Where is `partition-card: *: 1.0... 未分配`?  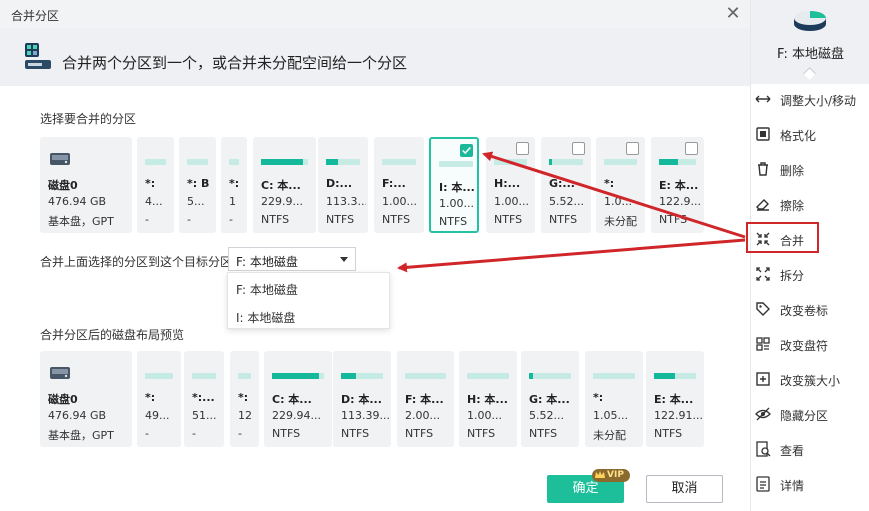 partition-card: *: 1.0... 未分配 is located at coordinates (620, 185).